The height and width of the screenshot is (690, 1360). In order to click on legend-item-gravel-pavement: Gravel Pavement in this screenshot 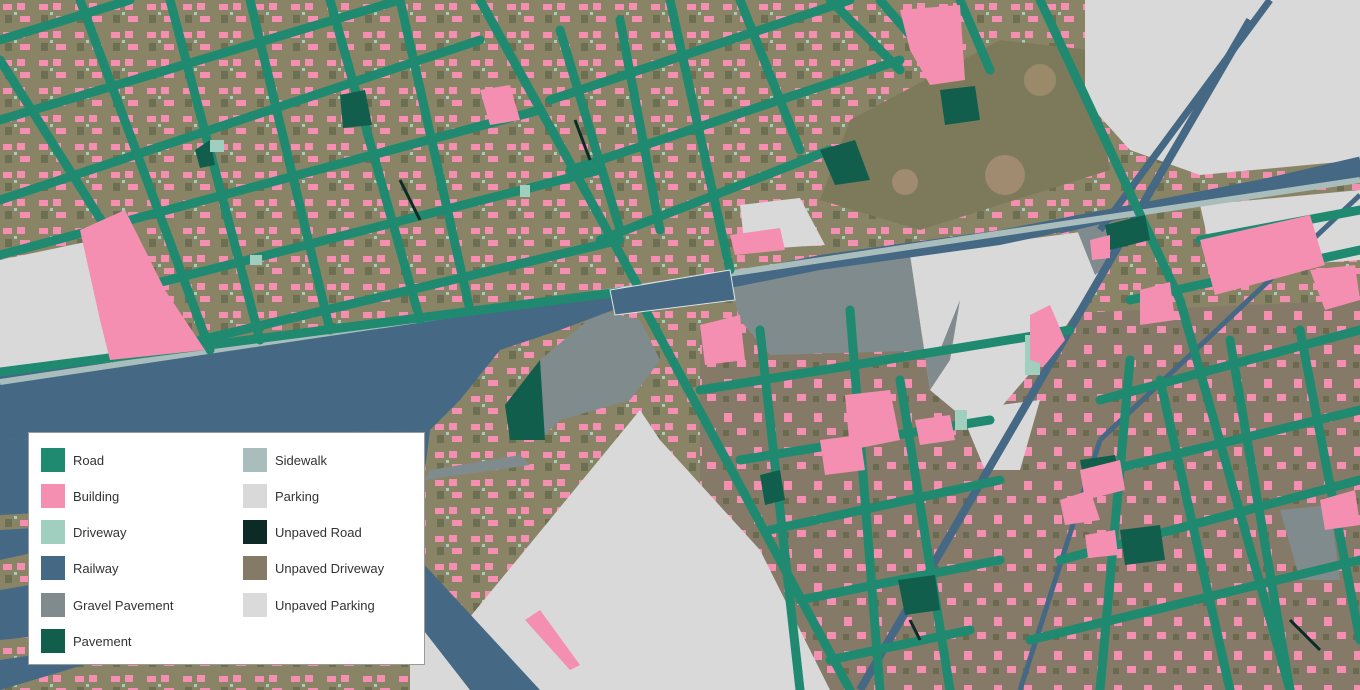, I will do `click(107, 605)`.